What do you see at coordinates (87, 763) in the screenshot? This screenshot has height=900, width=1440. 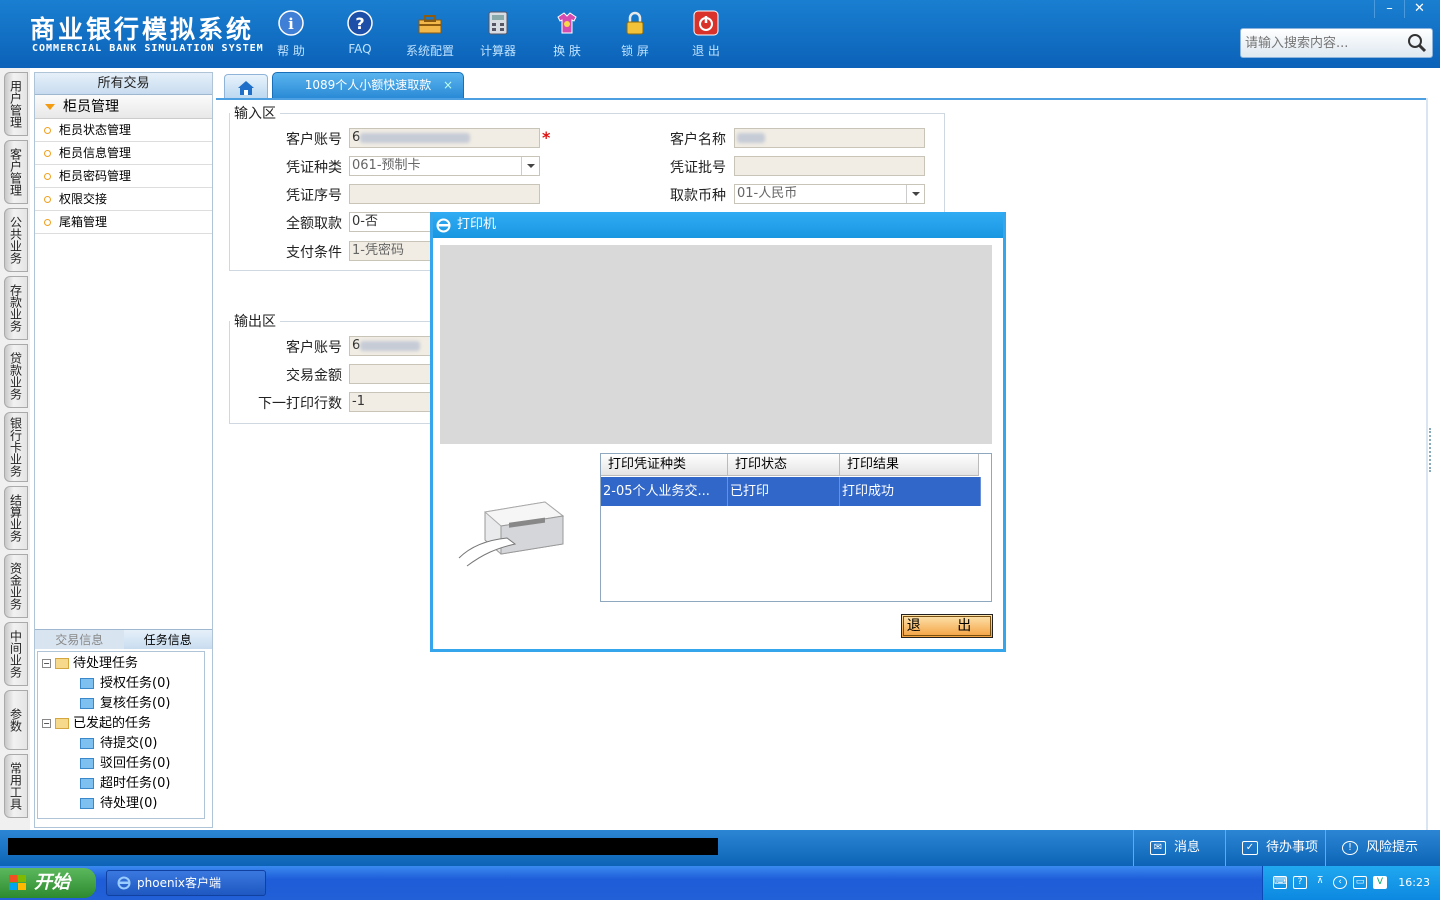 I see `folder-icon` at bounding box center [87, 763].